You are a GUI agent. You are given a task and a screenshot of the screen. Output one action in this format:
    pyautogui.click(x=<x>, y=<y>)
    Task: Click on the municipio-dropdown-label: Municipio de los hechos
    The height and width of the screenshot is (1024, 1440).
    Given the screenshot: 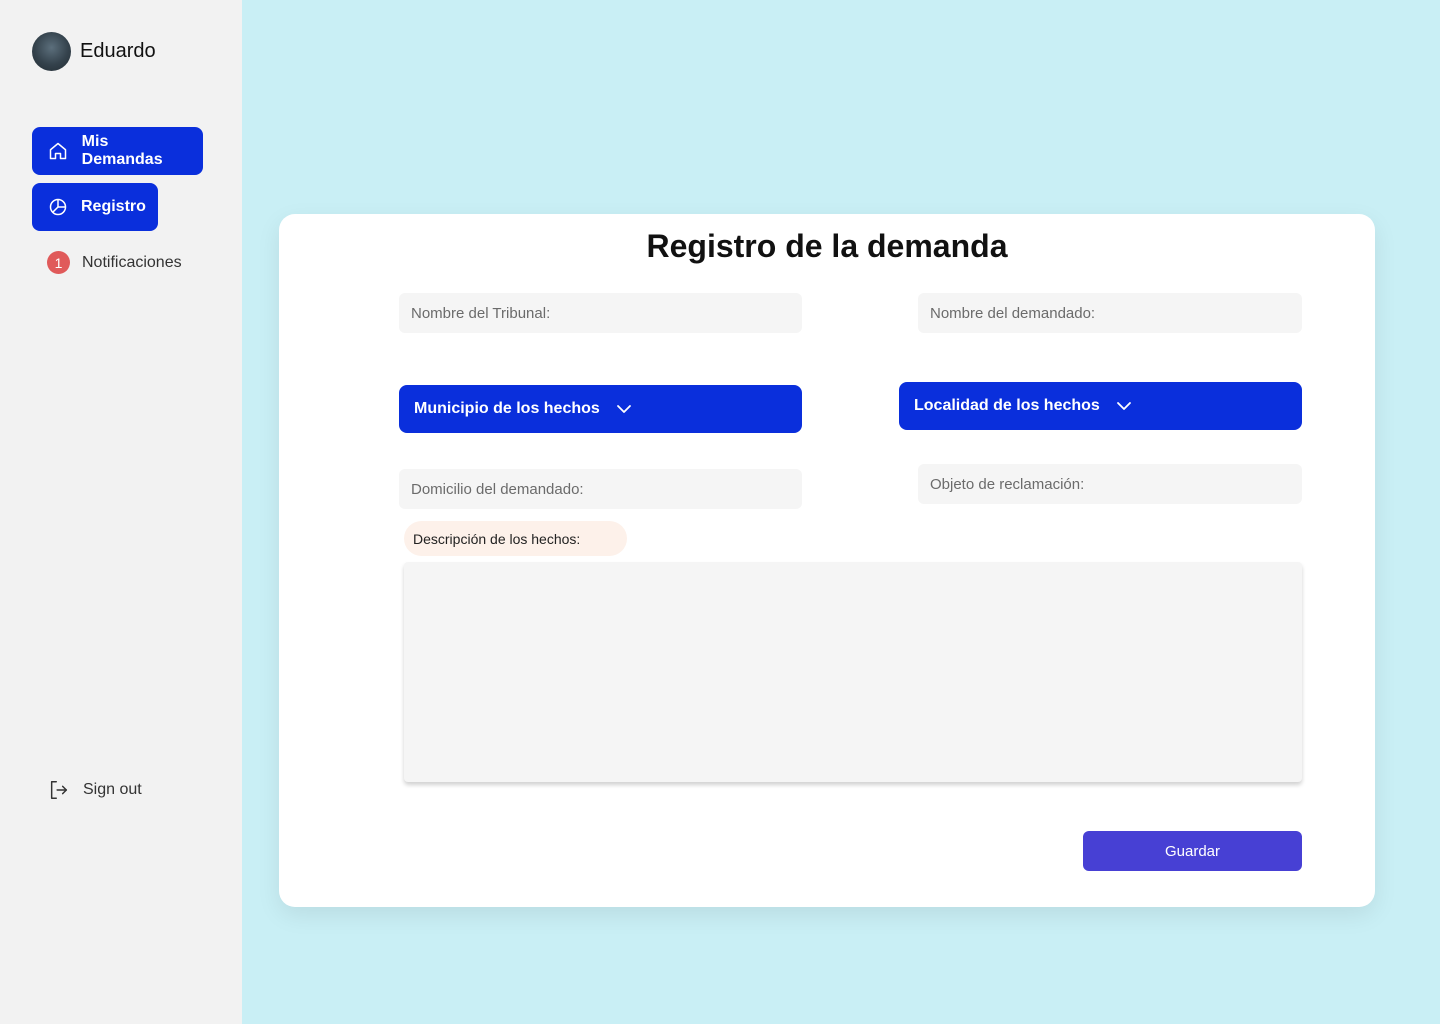 What is the action you would take?
    pyautogui.click(x=507, y=408)
    